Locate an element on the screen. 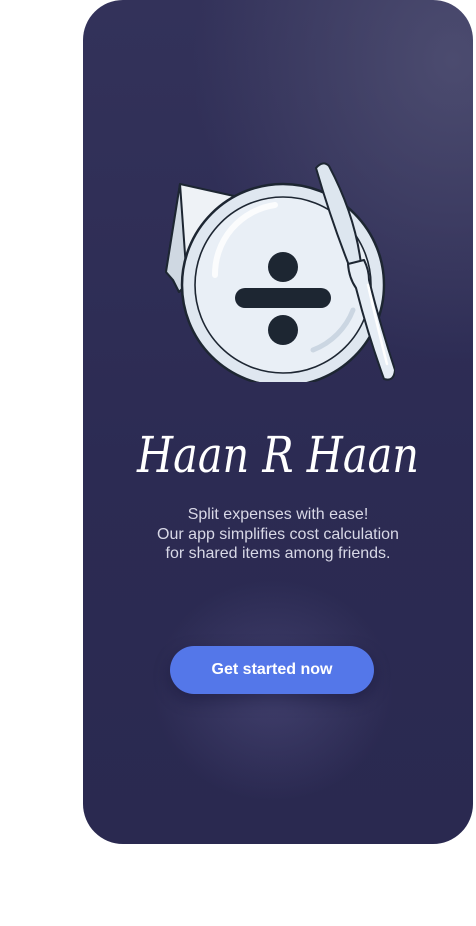 Image resolution: width=476 pixels, height=926 pixels. svg-text: Haan R Haan is located at coordinates (277, 455).